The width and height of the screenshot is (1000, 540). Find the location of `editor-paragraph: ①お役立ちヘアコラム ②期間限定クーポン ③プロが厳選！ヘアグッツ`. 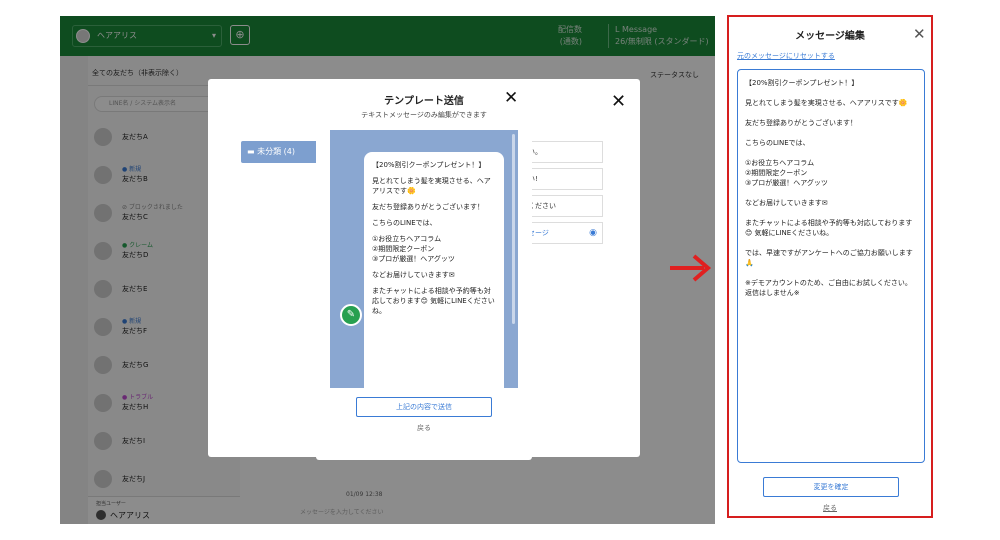

editor-paragraph: ①お役立ちヘアコラム ②期間限定クーポン ③プロが厳選！ヘアグッツ is located at coordinates (786, 173).